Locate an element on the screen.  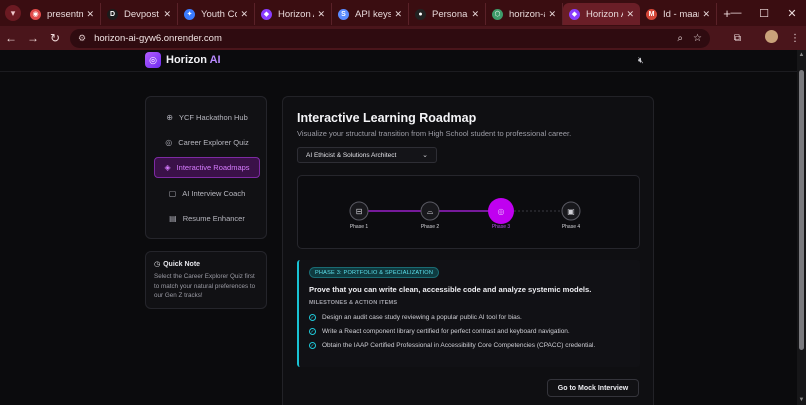
clock-icon: ◷ is located at coordinates (157, 264).